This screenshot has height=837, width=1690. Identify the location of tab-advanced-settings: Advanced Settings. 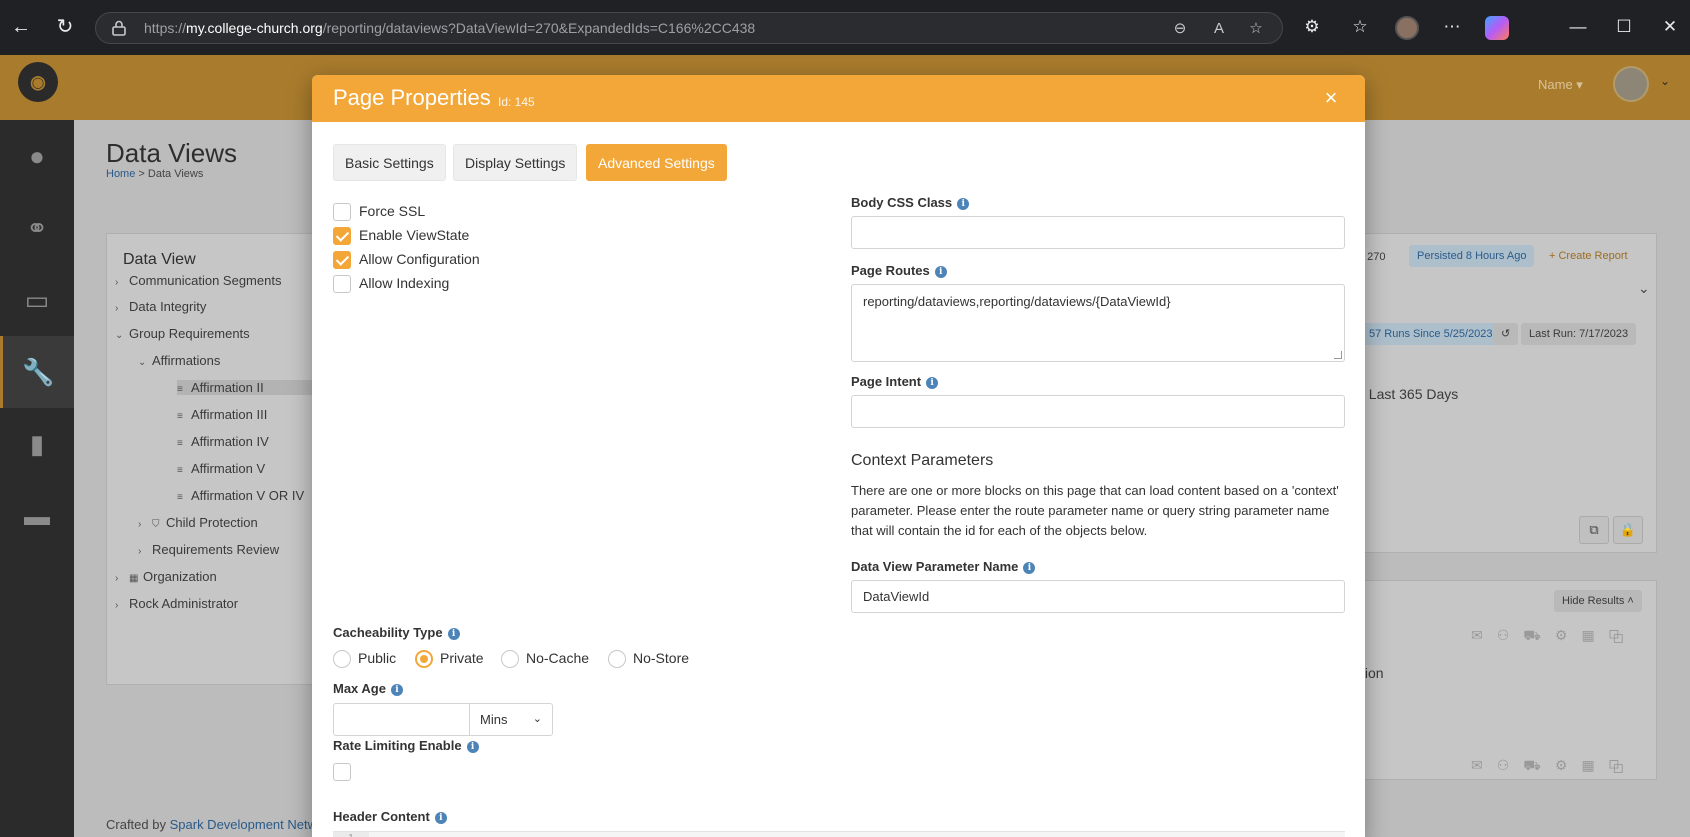
(656, 162).